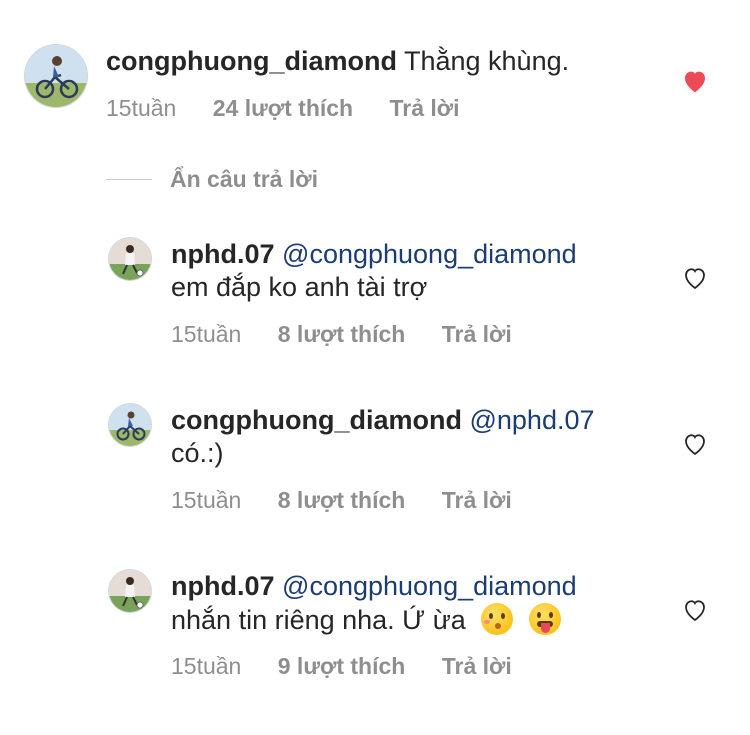 This screenshot has height=735, width=750. Describe the element at coordinates (141, 108) in the screenshot. I see `comment-time: 15tuần` at that location.